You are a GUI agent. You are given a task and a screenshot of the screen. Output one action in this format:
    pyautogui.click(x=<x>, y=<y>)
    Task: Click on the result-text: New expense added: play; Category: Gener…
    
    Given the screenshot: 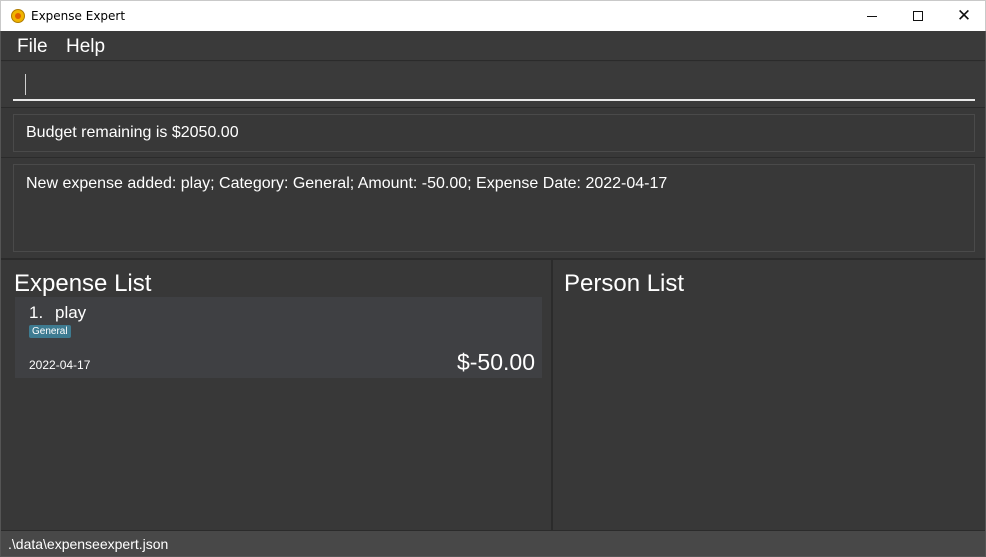 What is the action you would take?
    pyautogui.click(x=347, y=183)
    